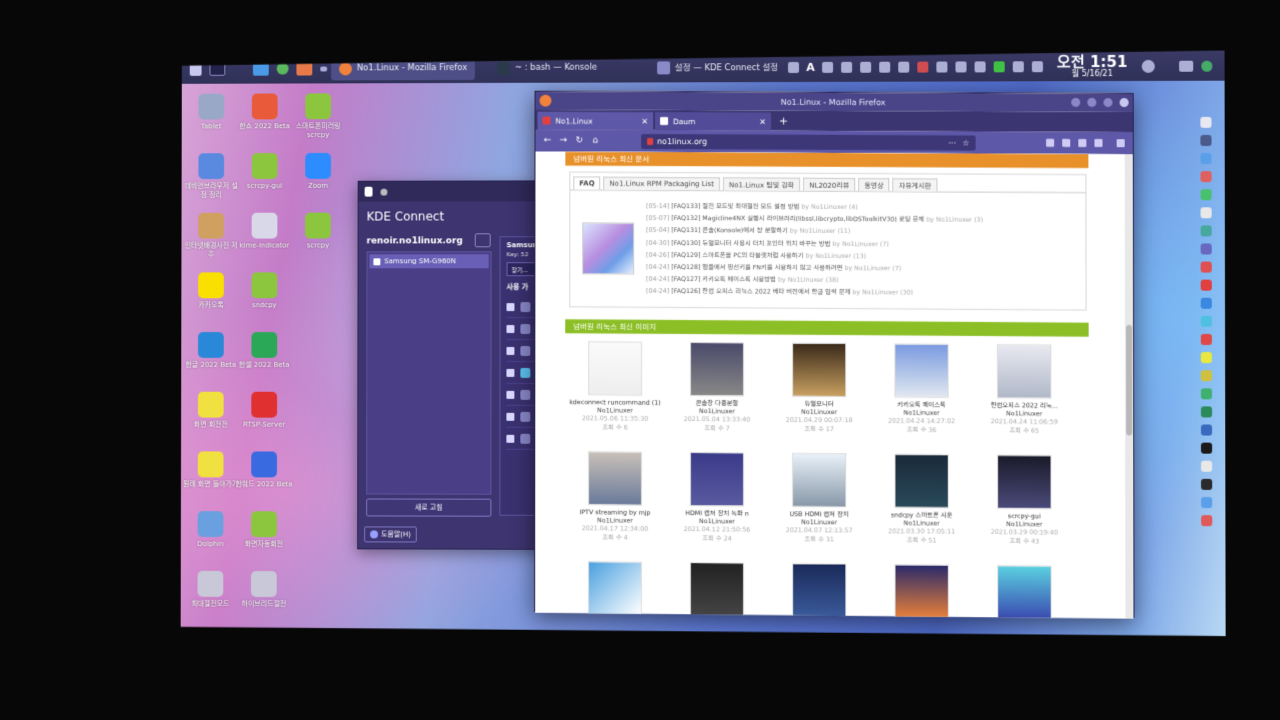  What do you see at coordinates (403, 68) in the screenshot?
I see `task-firefox: No1.Linux - Mozilla Firefox` at bounding box center [403, 68].